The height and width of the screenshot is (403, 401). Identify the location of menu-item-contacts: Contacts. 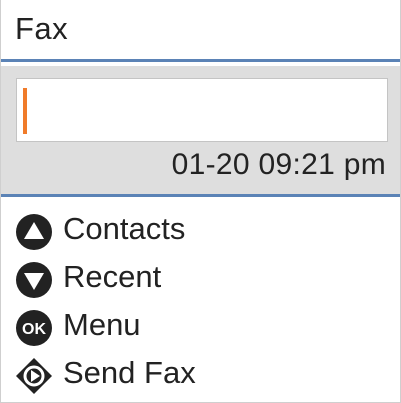
(200, 230).